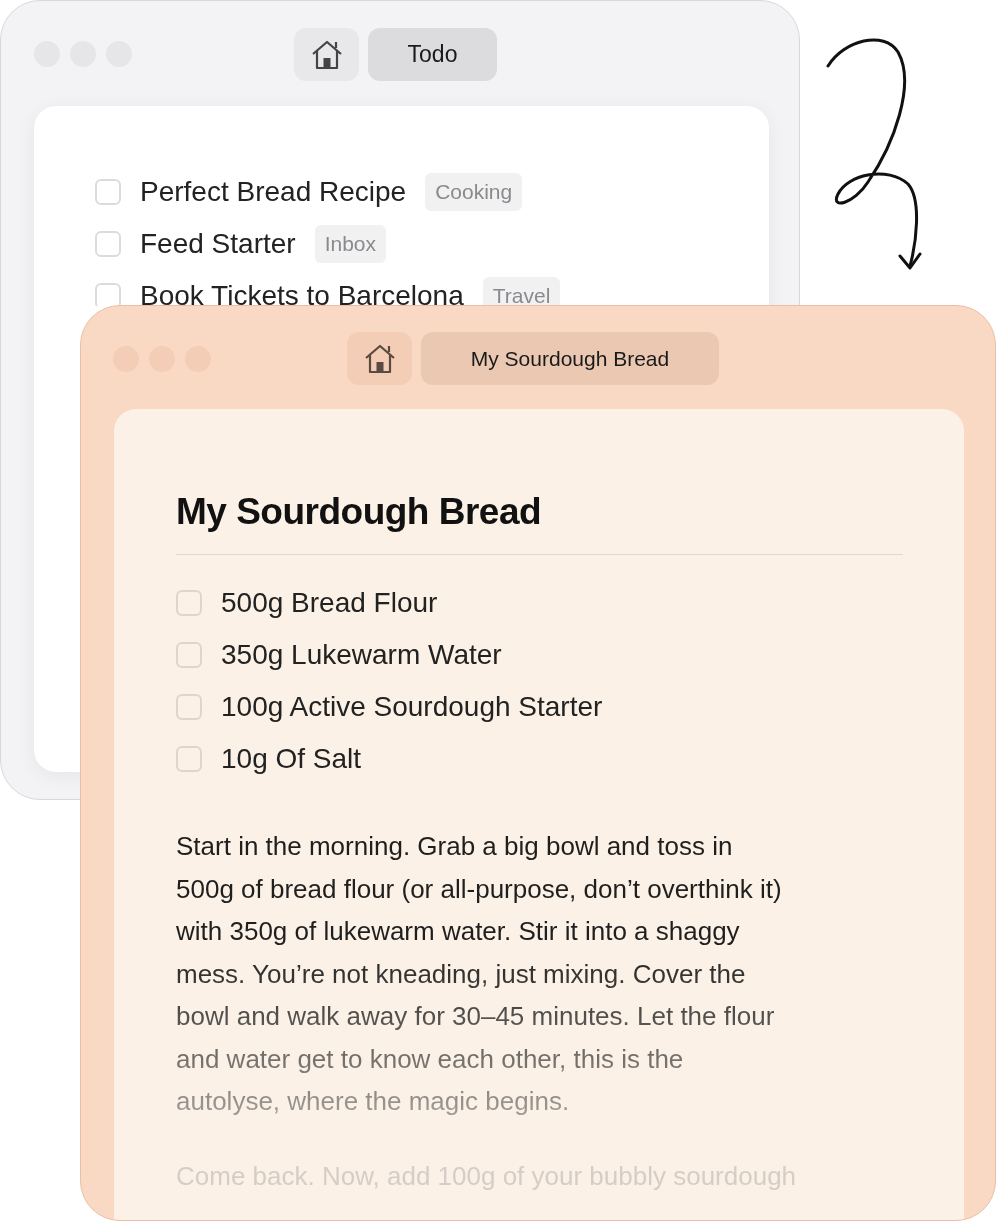 This screenshot has height=1221, width=996. I want to click on tag-chip: Cooking, so click(474, 192).